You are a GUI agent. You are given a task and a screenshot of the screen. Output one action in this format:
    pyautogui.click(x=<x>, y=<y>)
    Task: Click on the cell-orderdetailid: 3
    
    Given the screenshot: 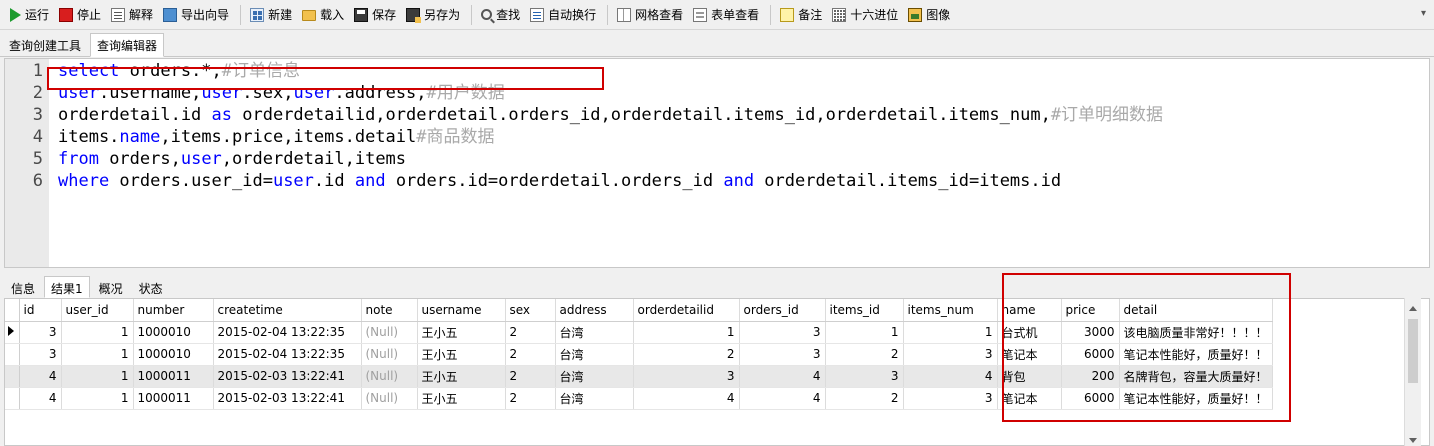 What is the action you would take?
    pyautogui.click(x=686, y=376)
    